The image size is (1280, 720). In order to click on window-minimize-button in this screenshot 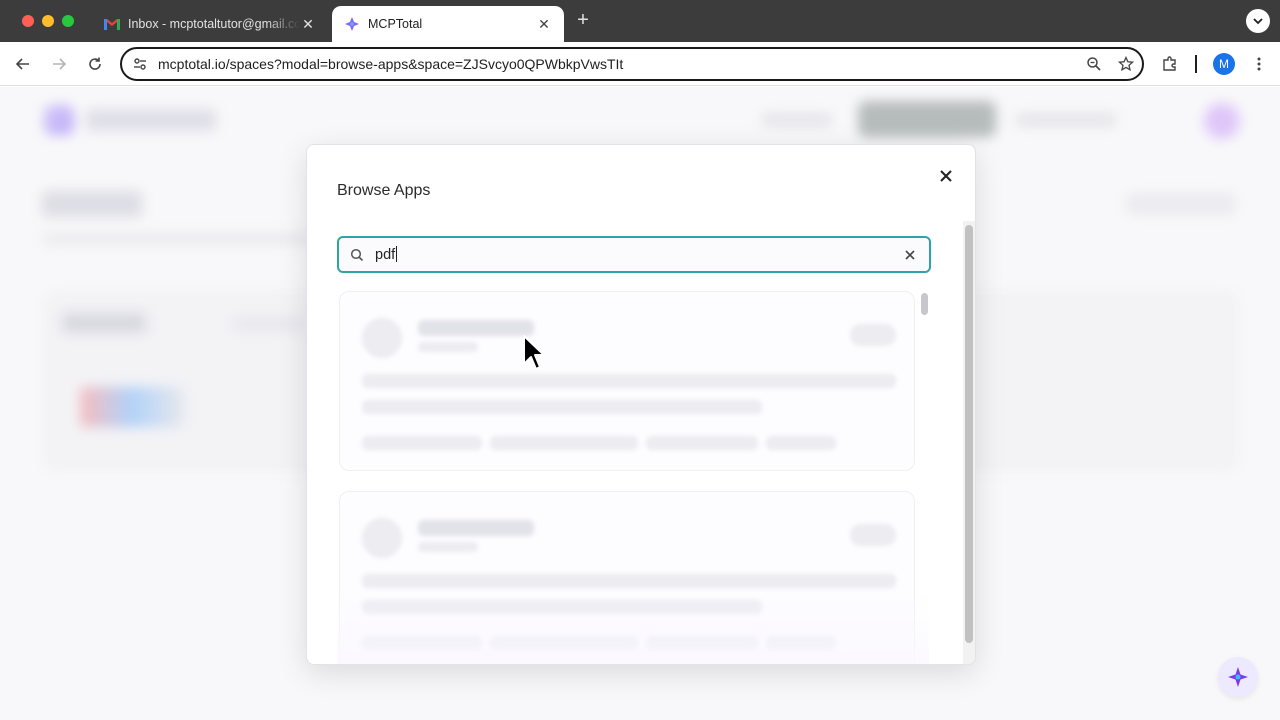, I will do `click(48, 21)`.